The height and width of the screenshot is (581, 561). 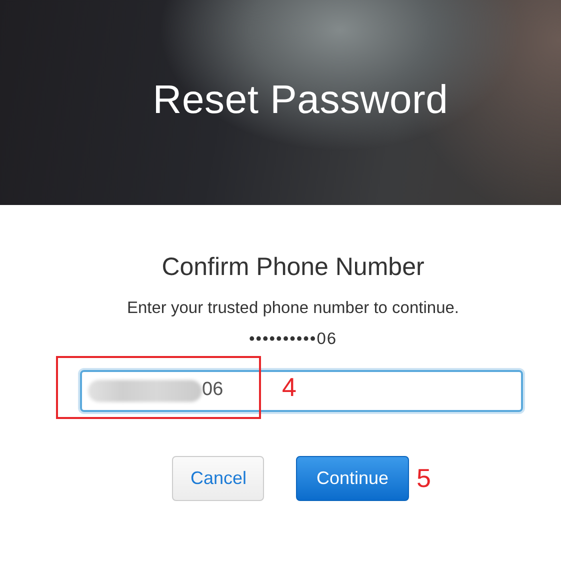 I want to click on step-number: 4, so click(x=289, y=387).